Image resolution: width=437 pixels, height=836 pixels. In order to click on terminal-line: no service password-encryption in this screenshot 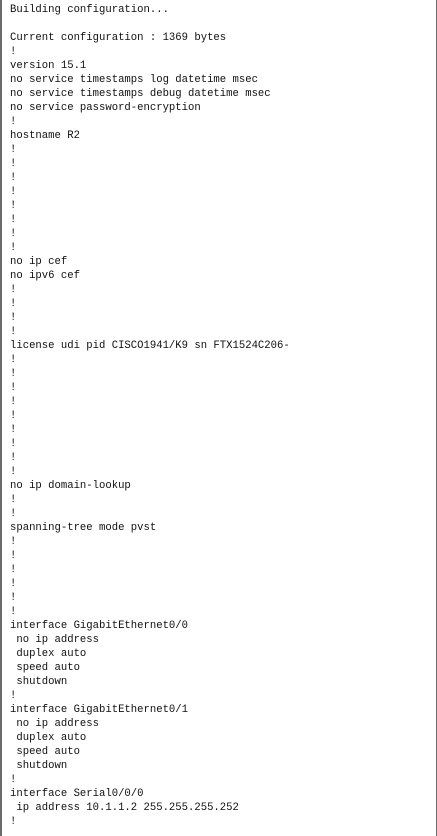, I will do `click(105, 108)`.